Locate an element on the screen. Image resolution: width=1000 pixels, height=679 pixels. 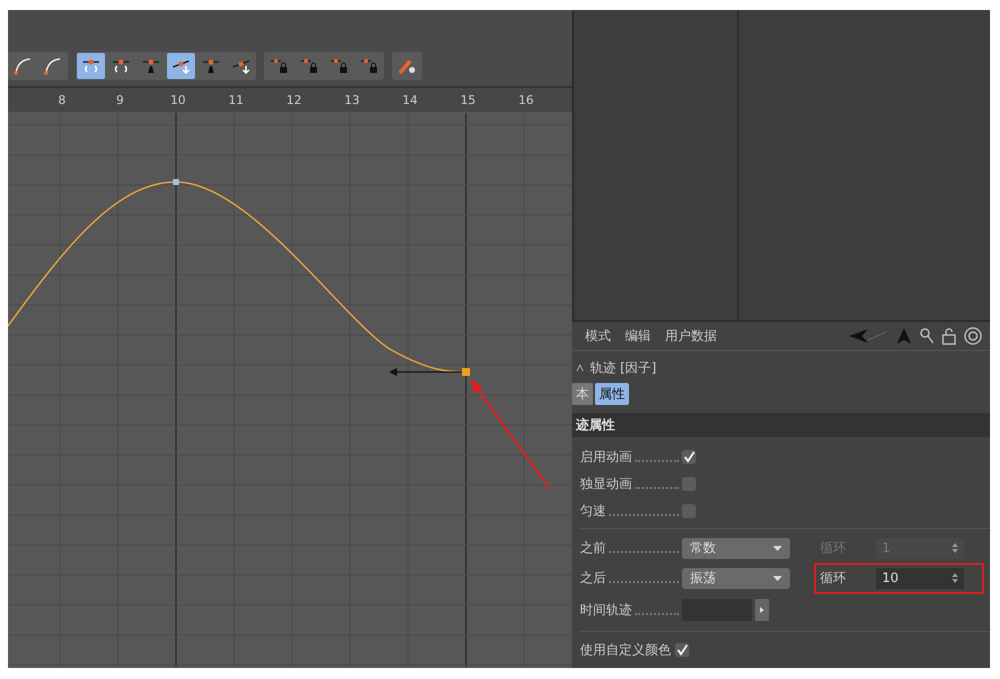
number-field: 10 is located at coordinates (920, 578).